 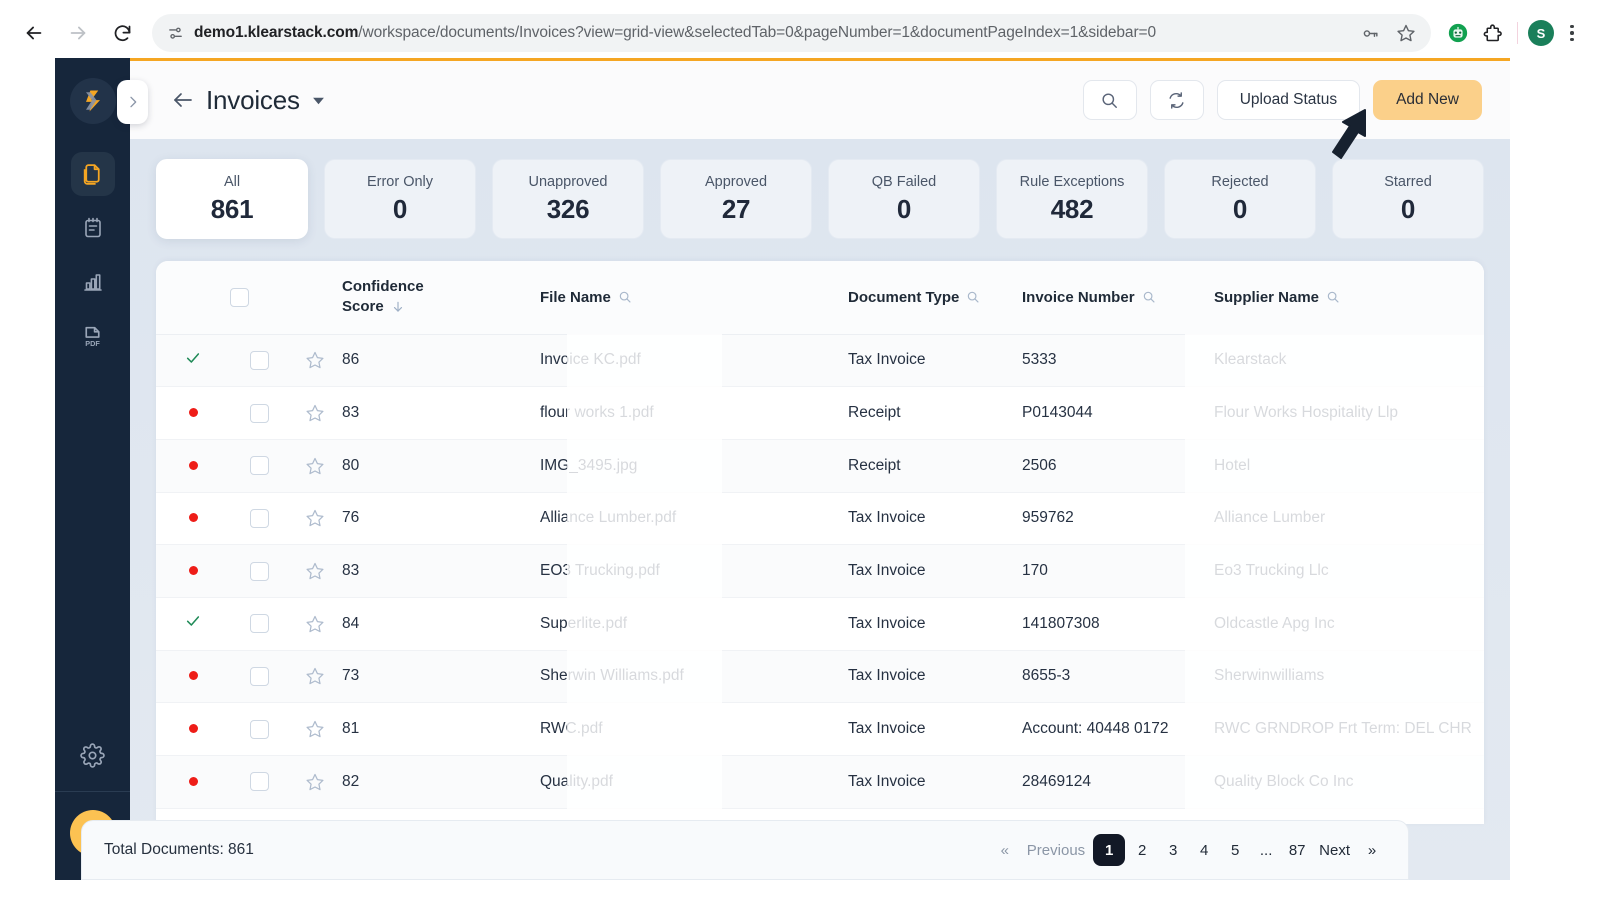 I want to click on stat-card-rule-exceptions: Rule Exceptions 482, so click(x=1072, y=199).